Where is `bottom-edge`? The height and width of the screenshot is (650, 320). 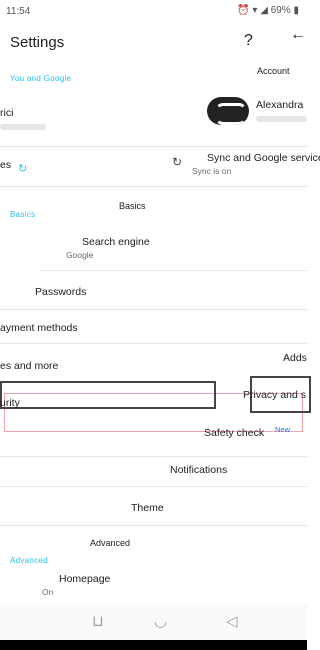 bottom-edge is located at coordinates (153, 645).